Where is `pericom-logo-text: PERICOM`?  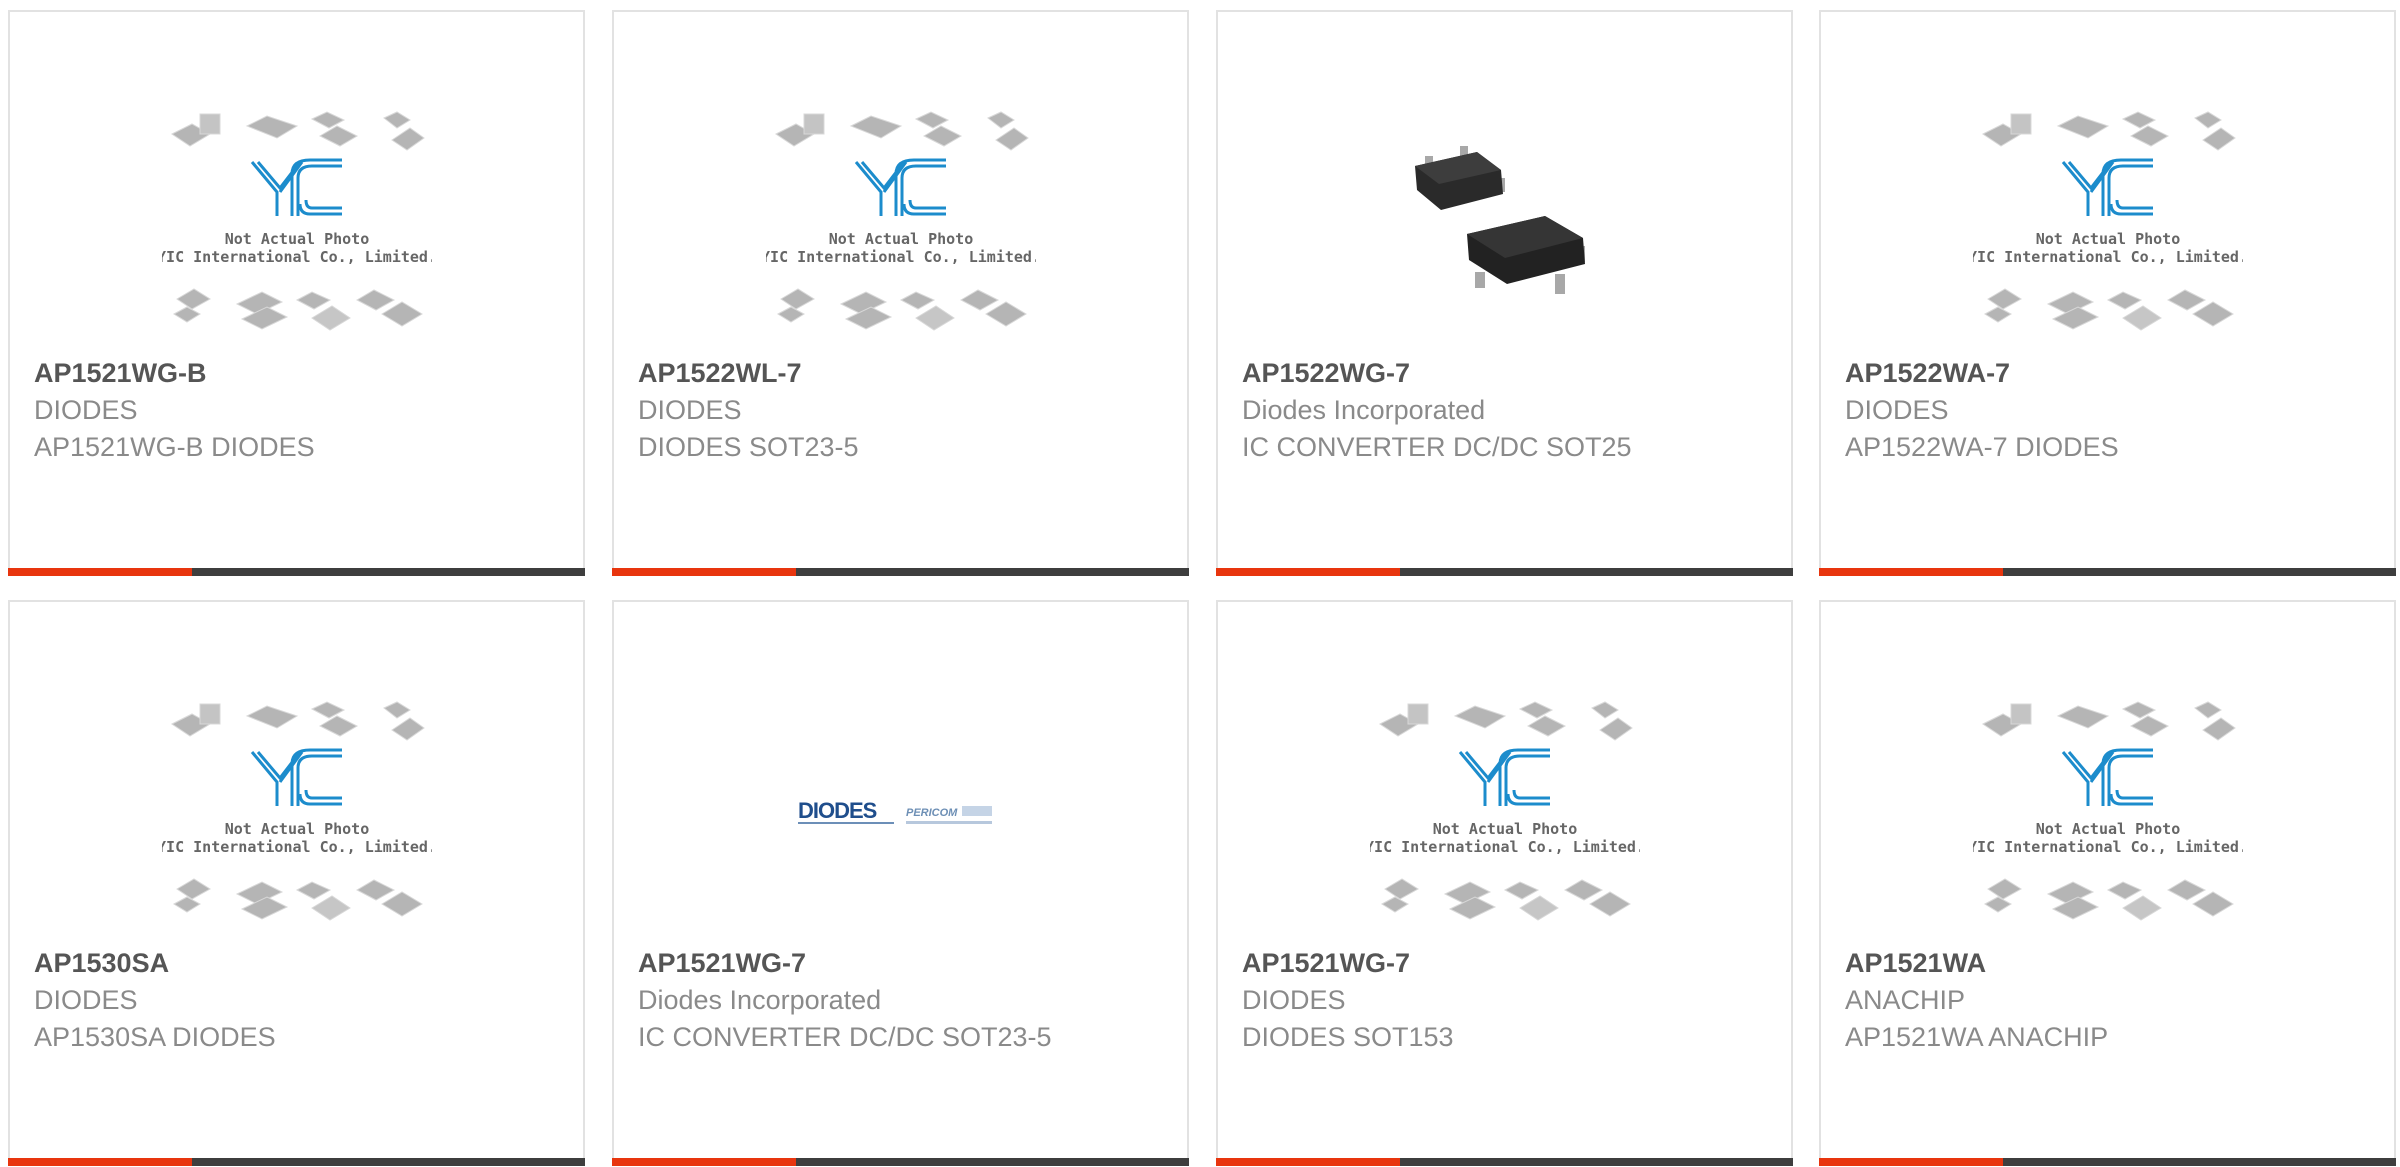
pericom-logo-text: PERICOM is located at coordinates (932, 813).